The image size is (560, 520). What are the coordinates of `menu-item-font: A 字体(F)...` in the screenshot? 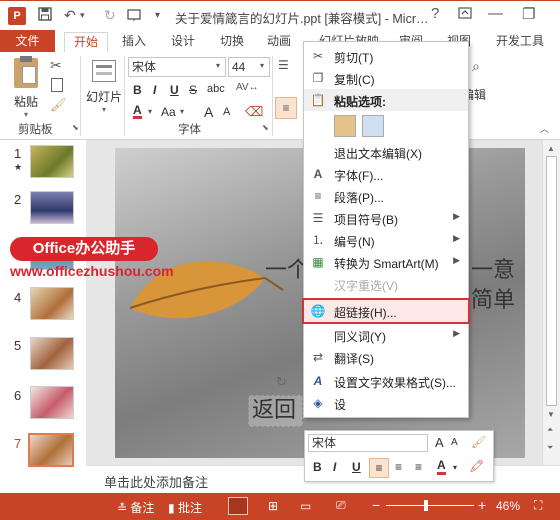 It's located at (386, 174).